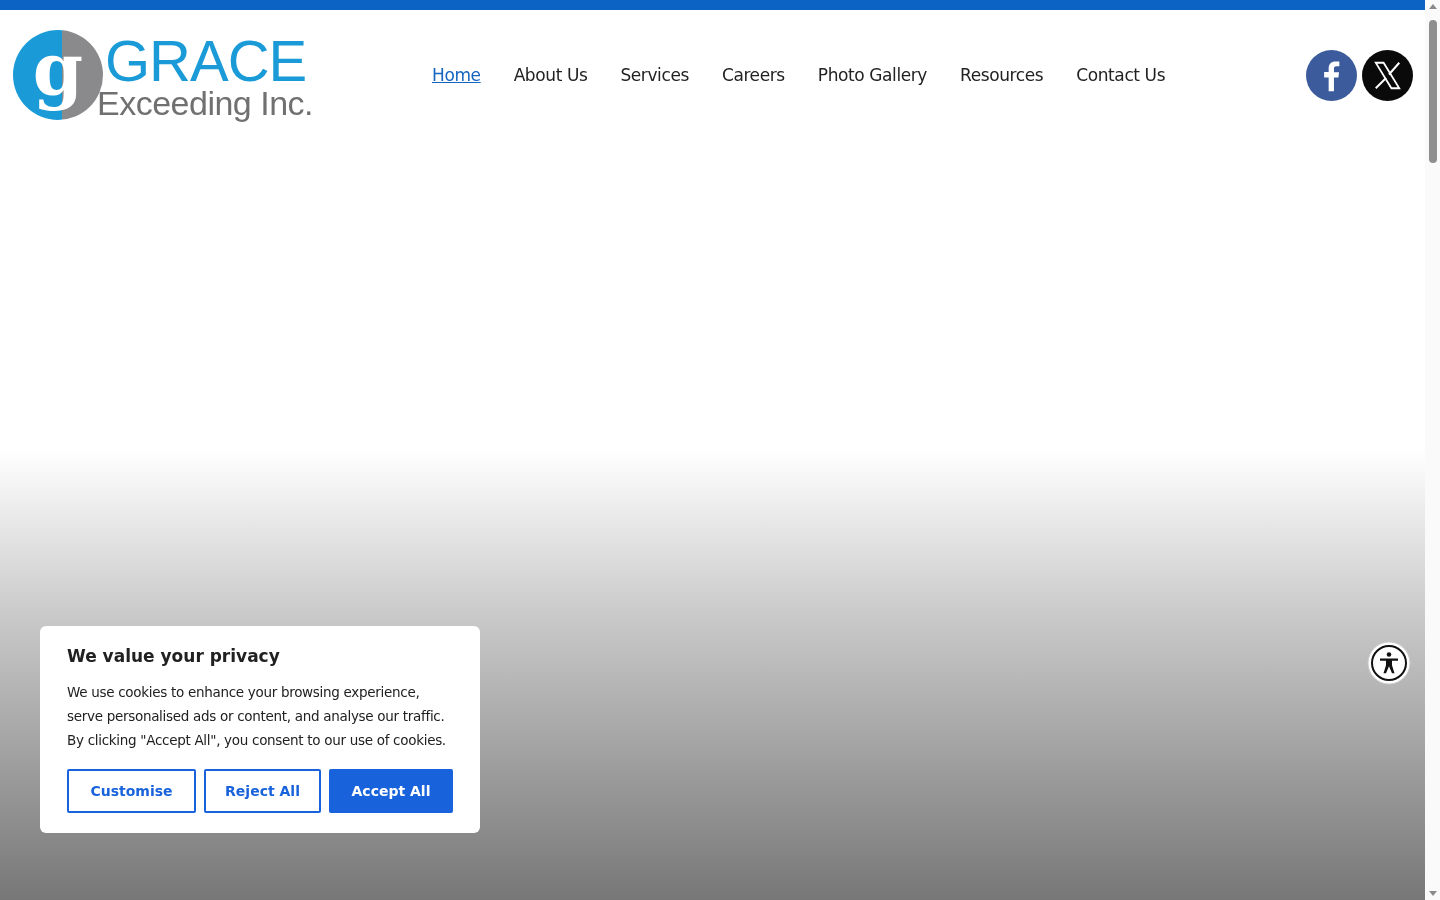 The image size is (1440, 900). What do you see at coordinates (550, 75) in the screenshot?
I see `nav-link: About Us` at bounding box center [550, 75].